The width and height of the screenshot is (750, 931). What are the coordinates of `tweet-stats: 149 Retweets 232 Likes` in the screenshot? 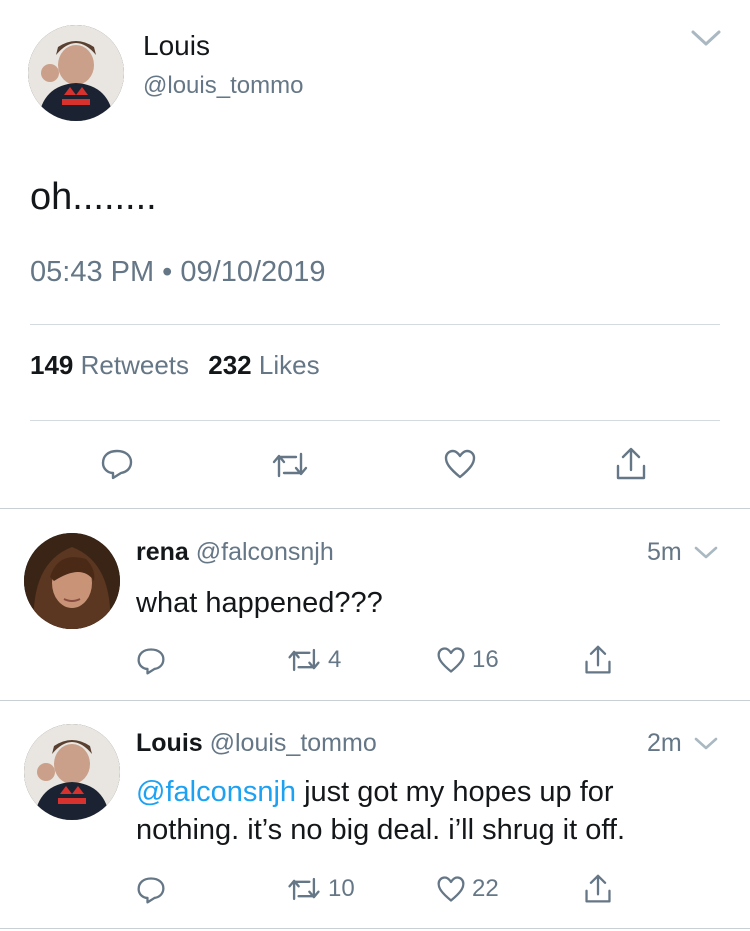 It's located at (175, 365).